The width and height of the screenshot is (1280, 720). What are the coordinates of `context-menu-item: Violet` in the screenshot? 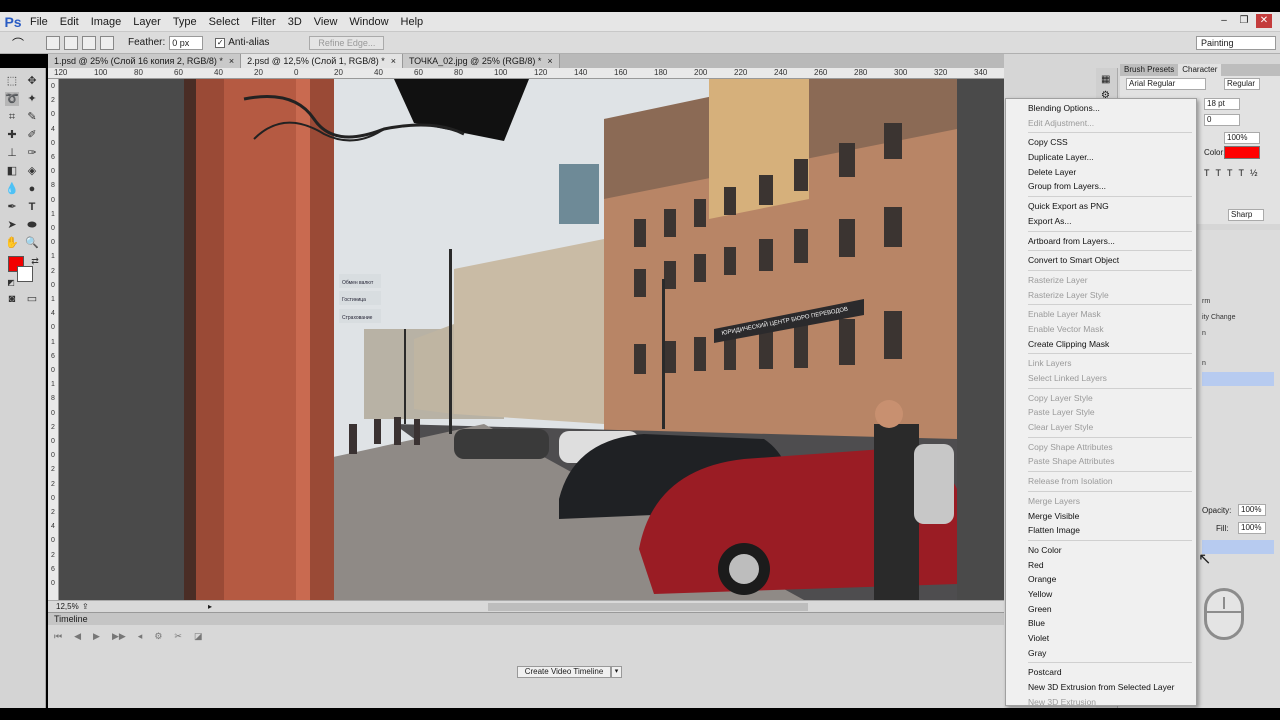 It's located at (1101, 638).